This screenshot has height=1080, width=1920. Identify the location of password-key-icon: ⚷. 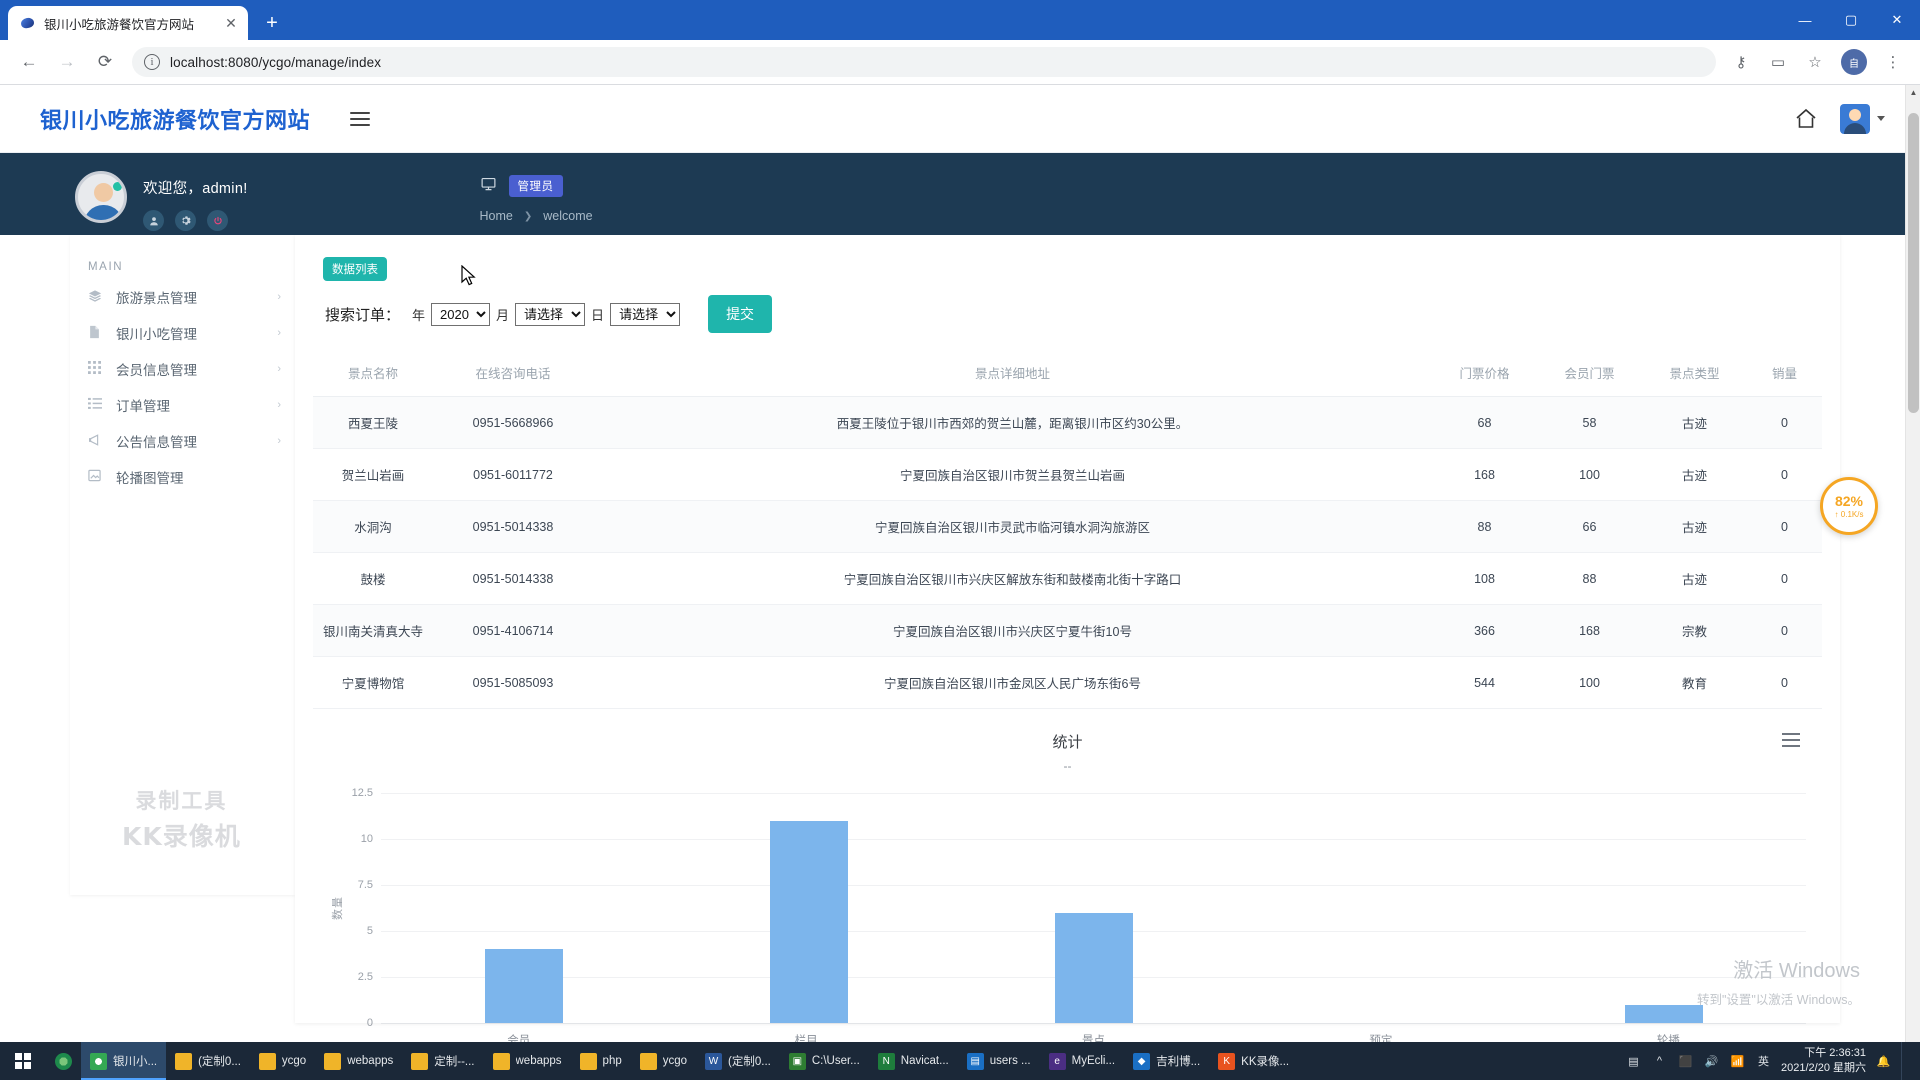
(1741, 62).